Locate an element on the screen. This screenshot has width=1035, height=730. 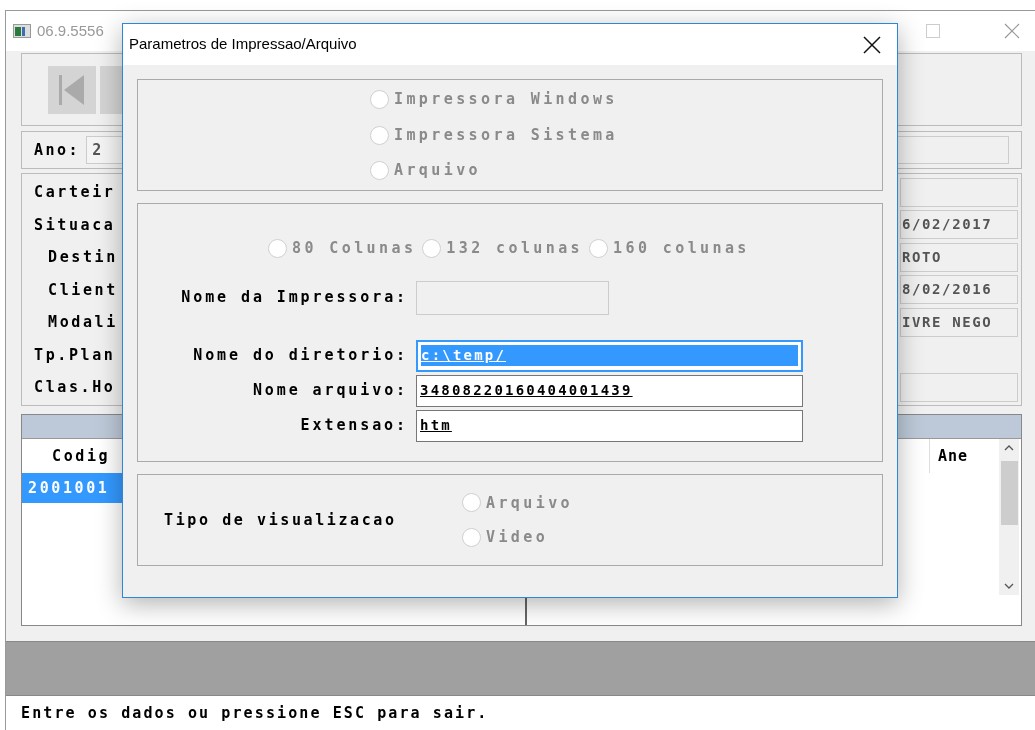
field-label: Nome do diretorio: is located at coordinates (300, 356).